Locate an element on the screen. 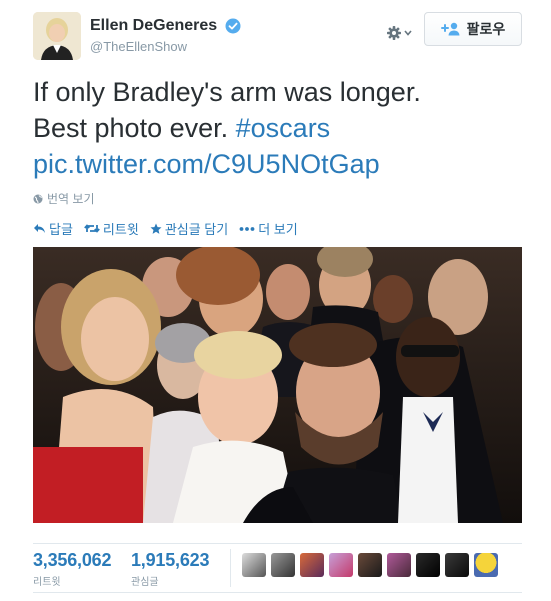 The width and height of the screenshot is (551, 601). tweet-actions: 답글 리트윗 관심글 담기 더 보기 is located at coordinates (171, 228).